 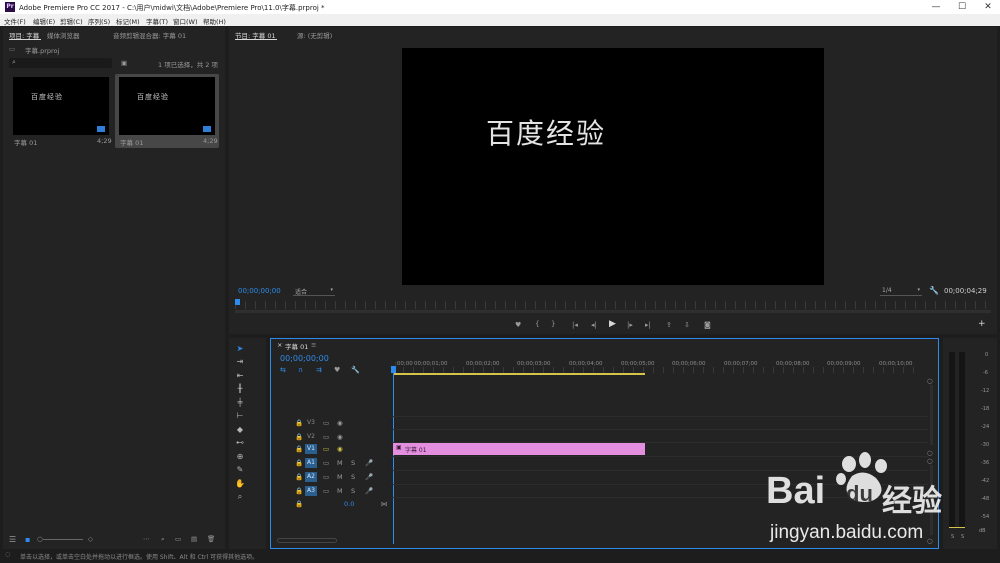 I want to click on razor-tool-icon: ⊢, so click(x=240, y=416).